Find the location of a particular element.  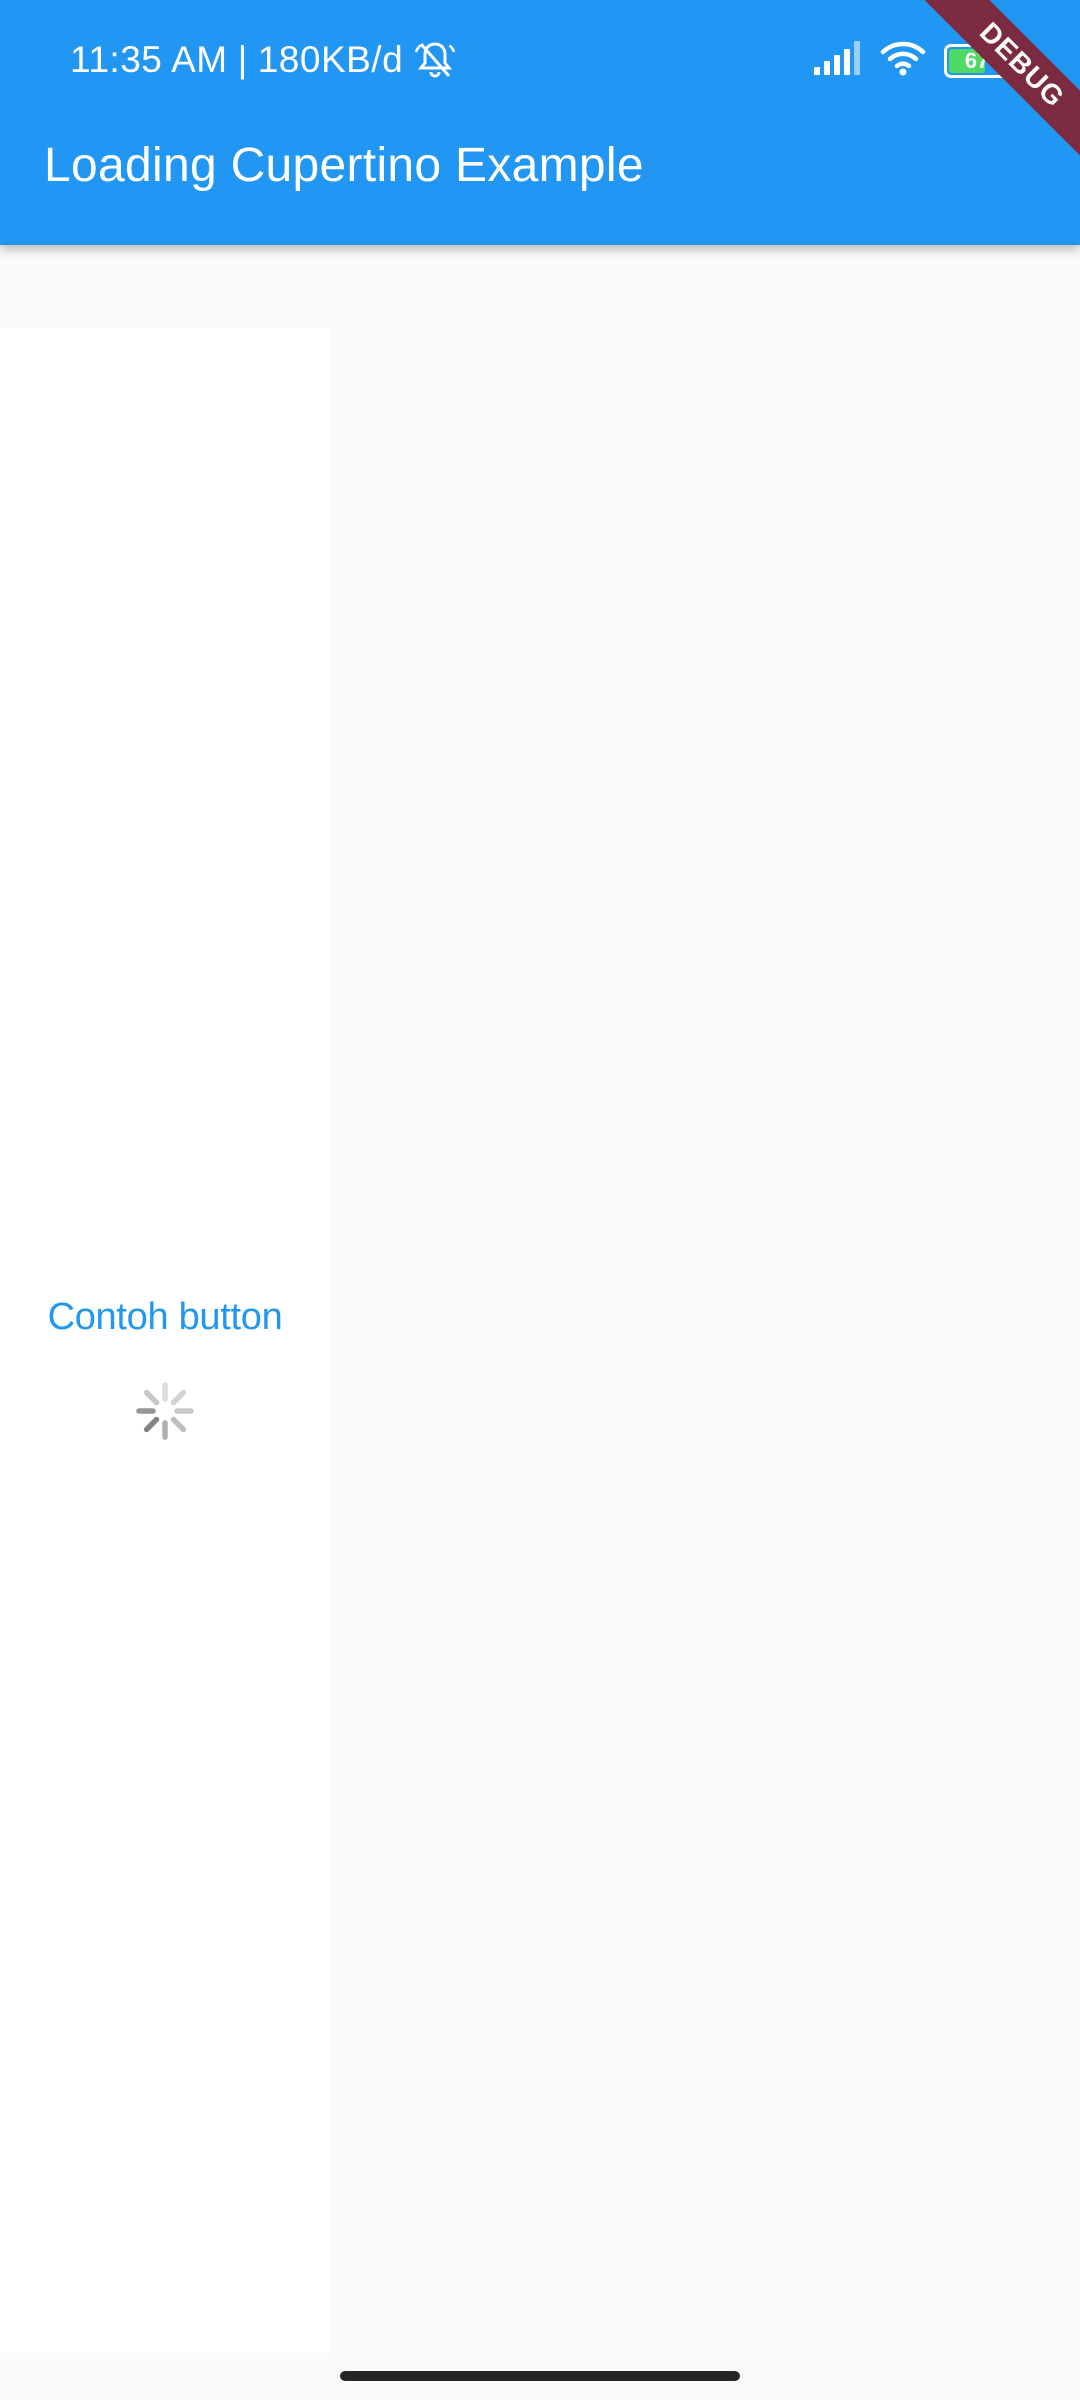

battery-tip is located at coordinates (1013, 61).